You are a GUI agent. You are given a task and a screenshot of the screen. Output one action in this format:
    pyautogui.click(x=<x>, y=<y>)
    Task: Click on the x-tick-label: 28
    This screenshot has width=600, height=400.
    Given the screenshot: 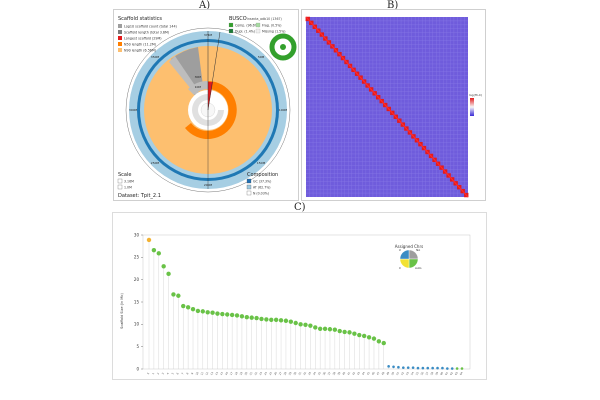 What is the action you would take?
    pyautogui.click(x=285, y=373)
    